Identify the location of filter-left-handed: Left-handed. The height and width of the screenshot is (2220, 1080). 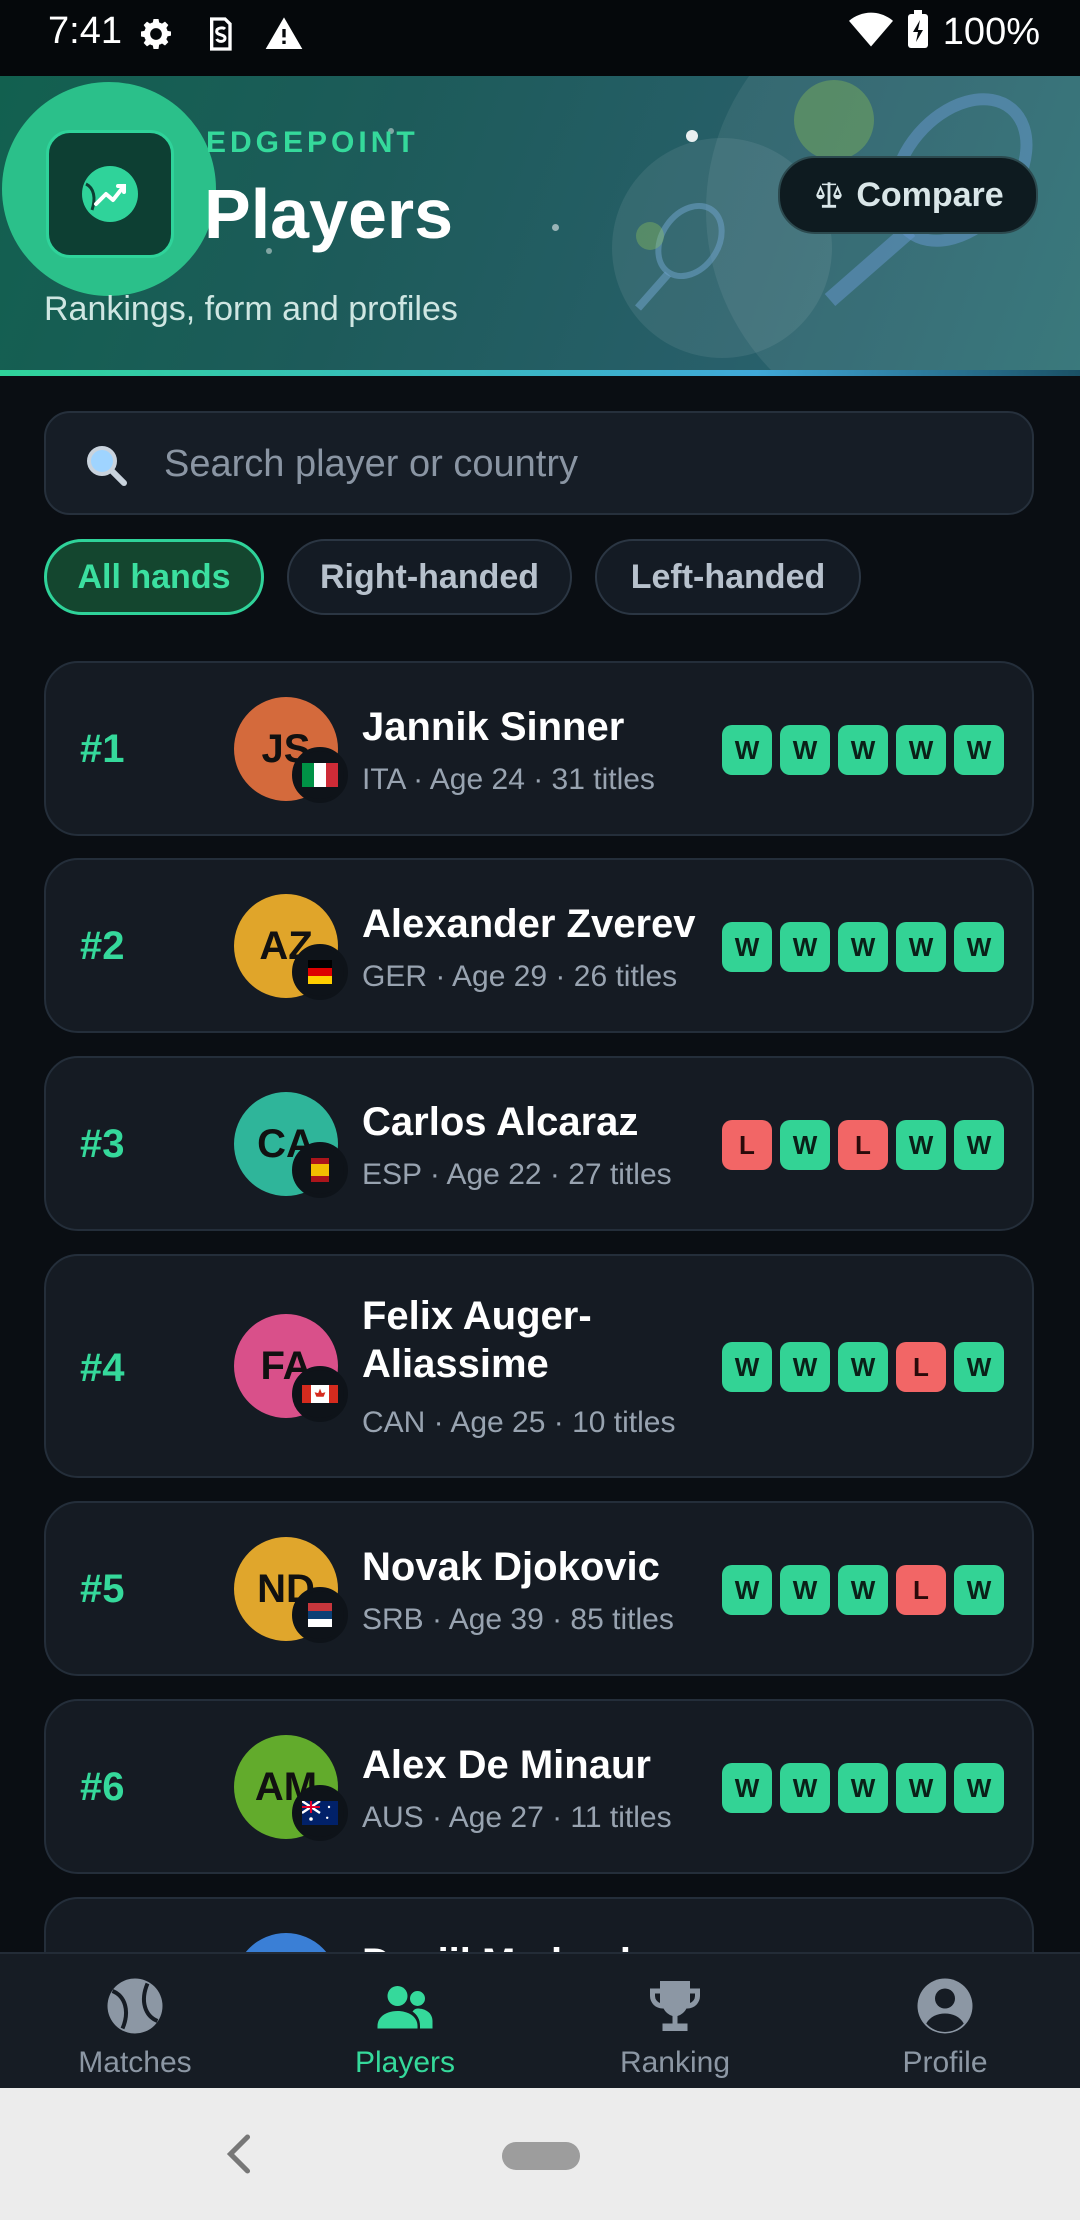
(728, 577).